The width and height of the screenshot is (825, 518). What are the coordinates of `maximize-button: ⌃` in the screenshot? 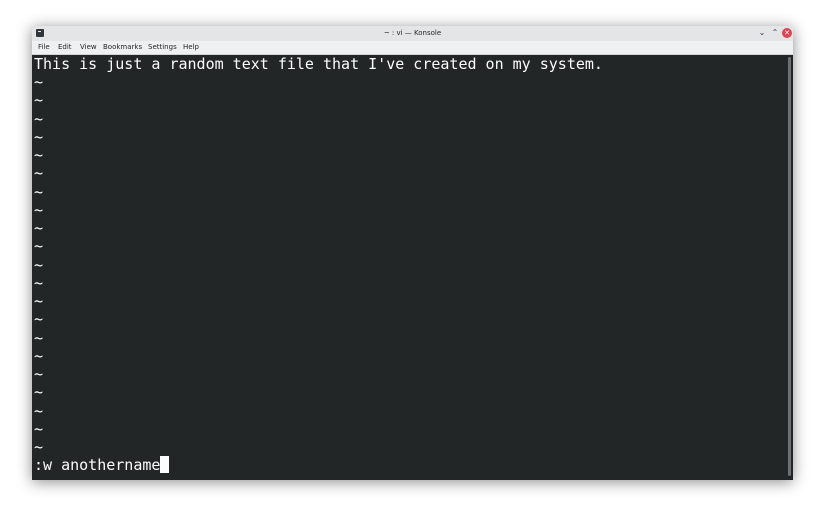 It's located at (775, 33).